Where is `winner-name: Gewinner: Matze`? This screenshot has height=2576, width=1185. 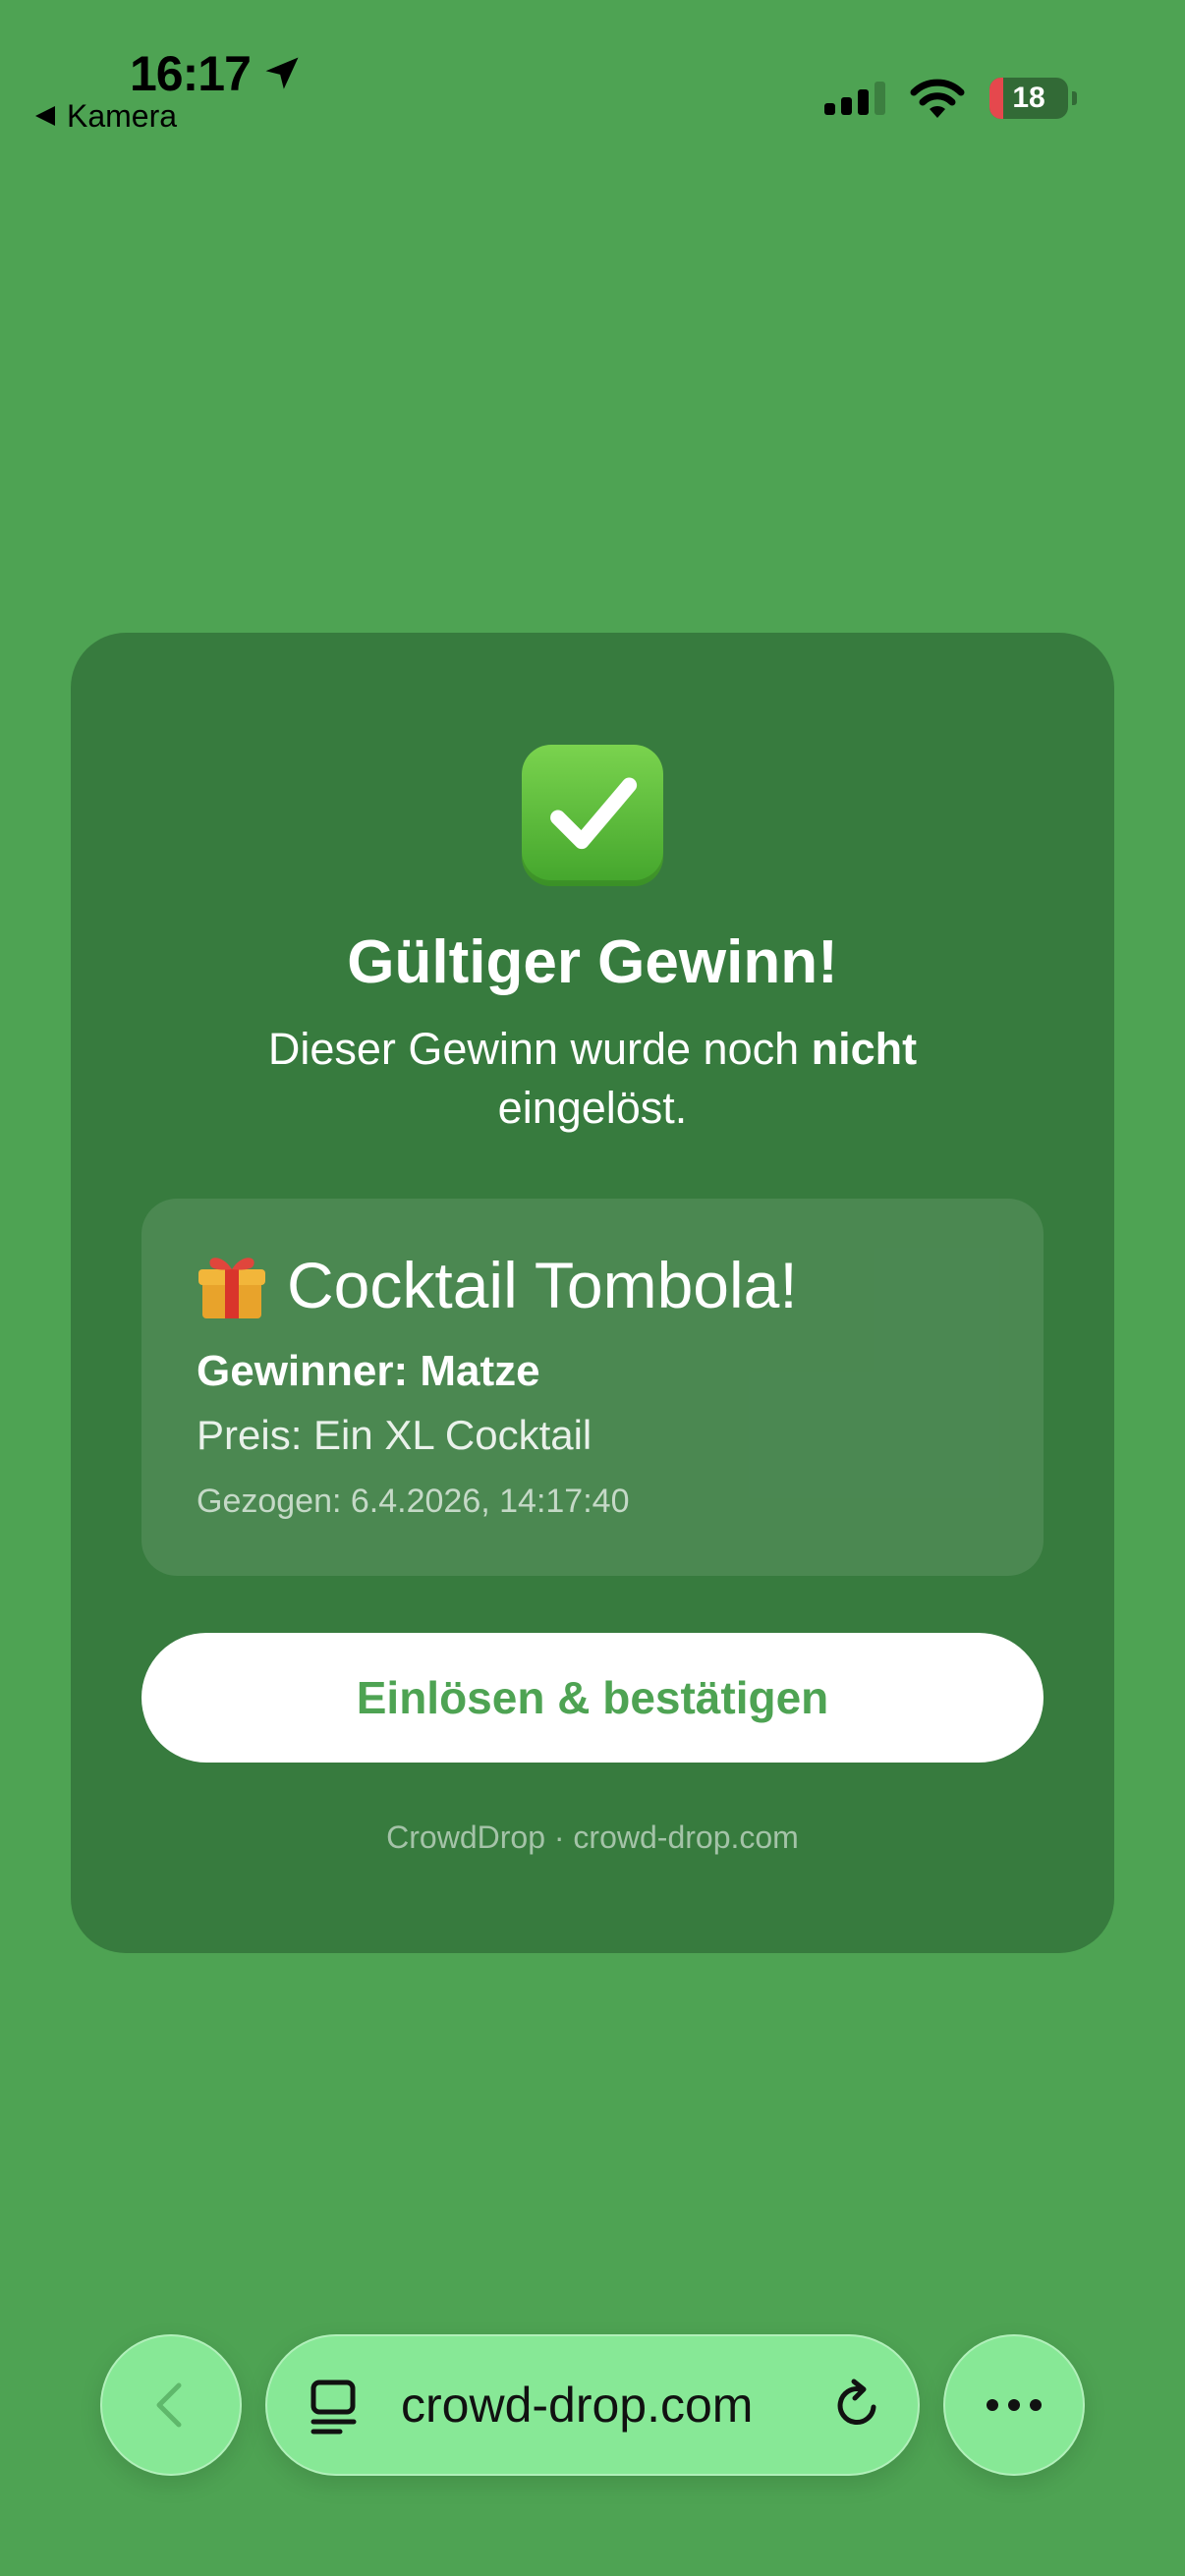 winner-name: Gewinner: Matze is located at coordinates (369, 1371).